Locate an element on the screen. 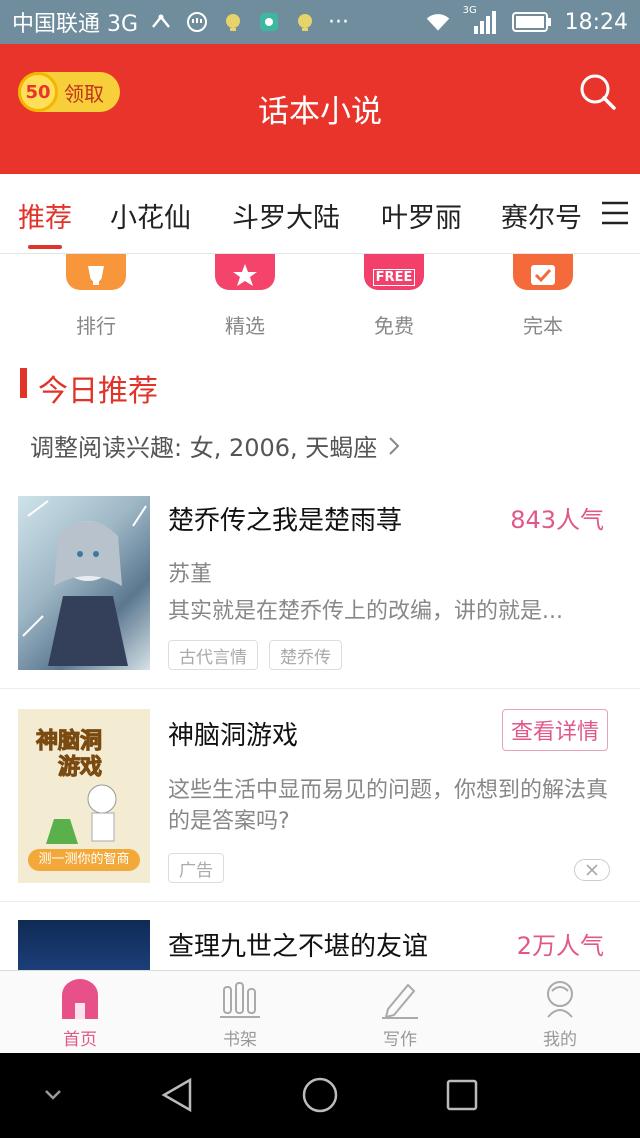 The image size is (640, 1138). home-button-icon is located at coordinates (320, 1095).